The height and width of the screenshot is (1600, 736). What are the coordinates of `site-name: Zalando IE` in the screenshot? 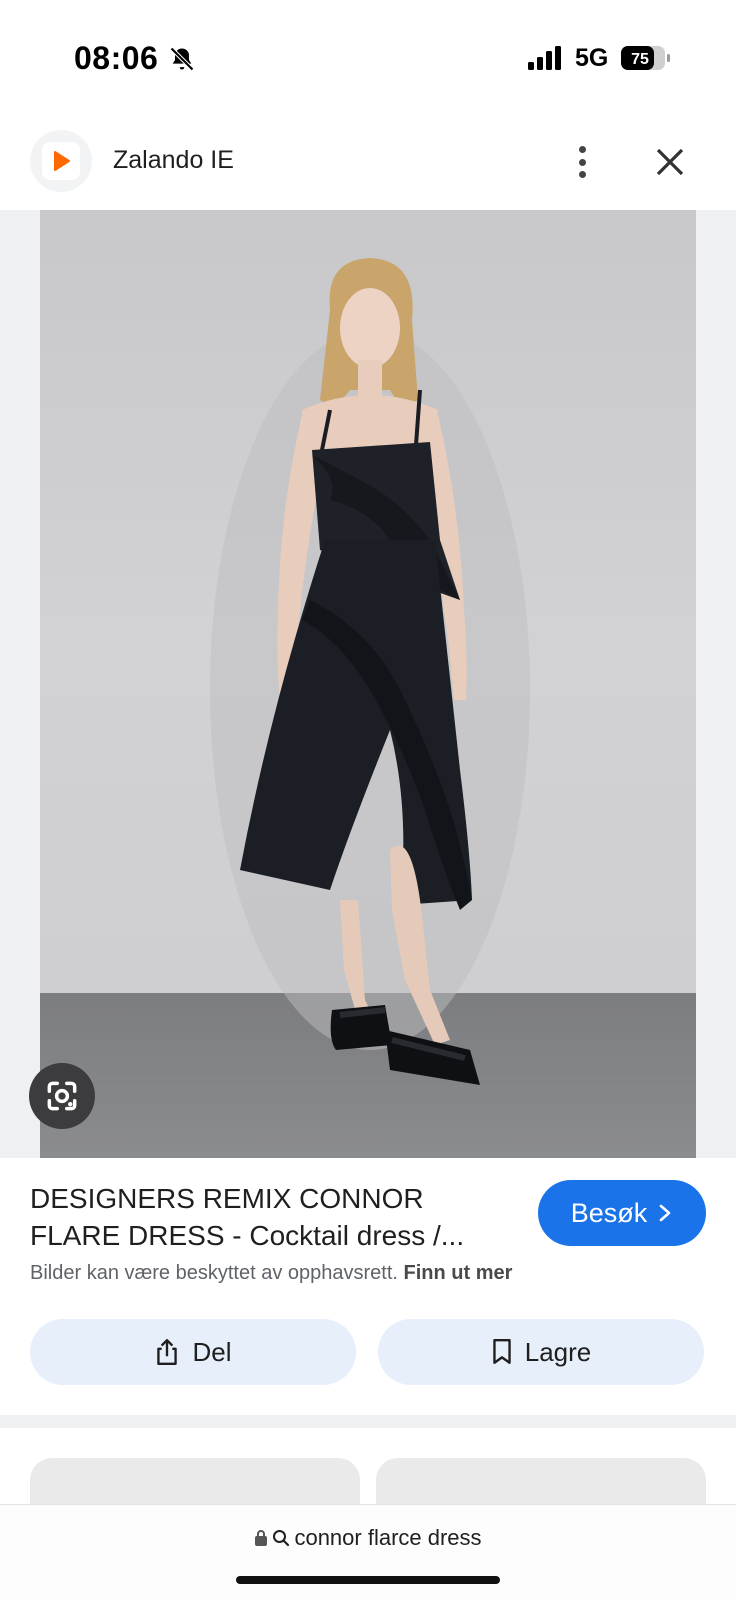 It's located at (173, 160).